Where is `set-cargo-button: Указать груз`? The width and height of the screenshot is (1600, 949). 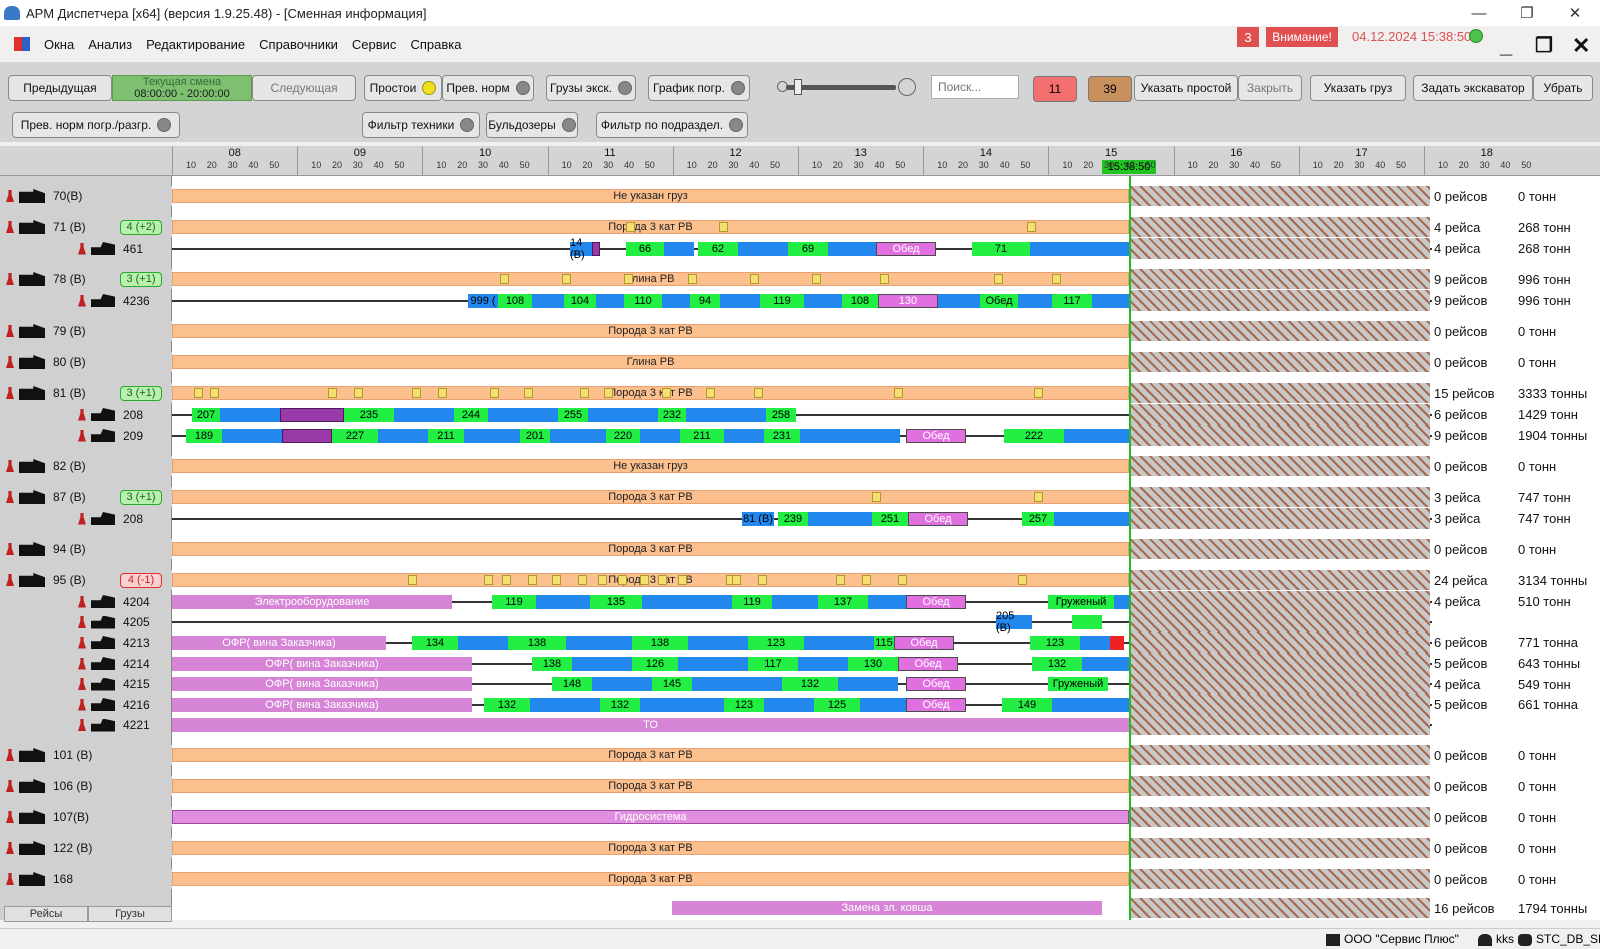
set-cargo-button: Указать груз is located at coordinates (1358, 88).